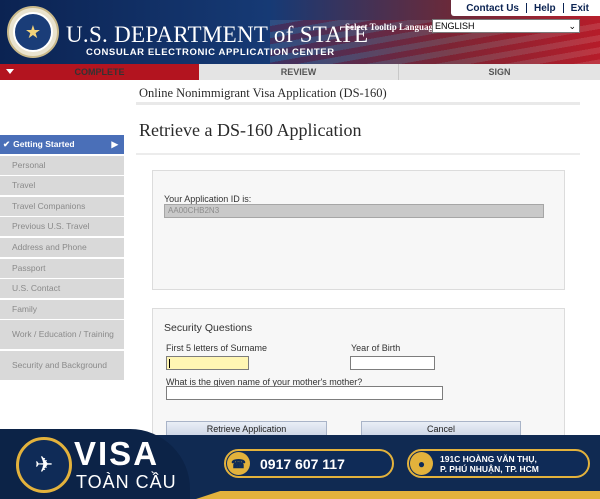 This screenshot has height=499, width=600. I want to click on top-links: Contact Us Help Exit, so click(525, 8).